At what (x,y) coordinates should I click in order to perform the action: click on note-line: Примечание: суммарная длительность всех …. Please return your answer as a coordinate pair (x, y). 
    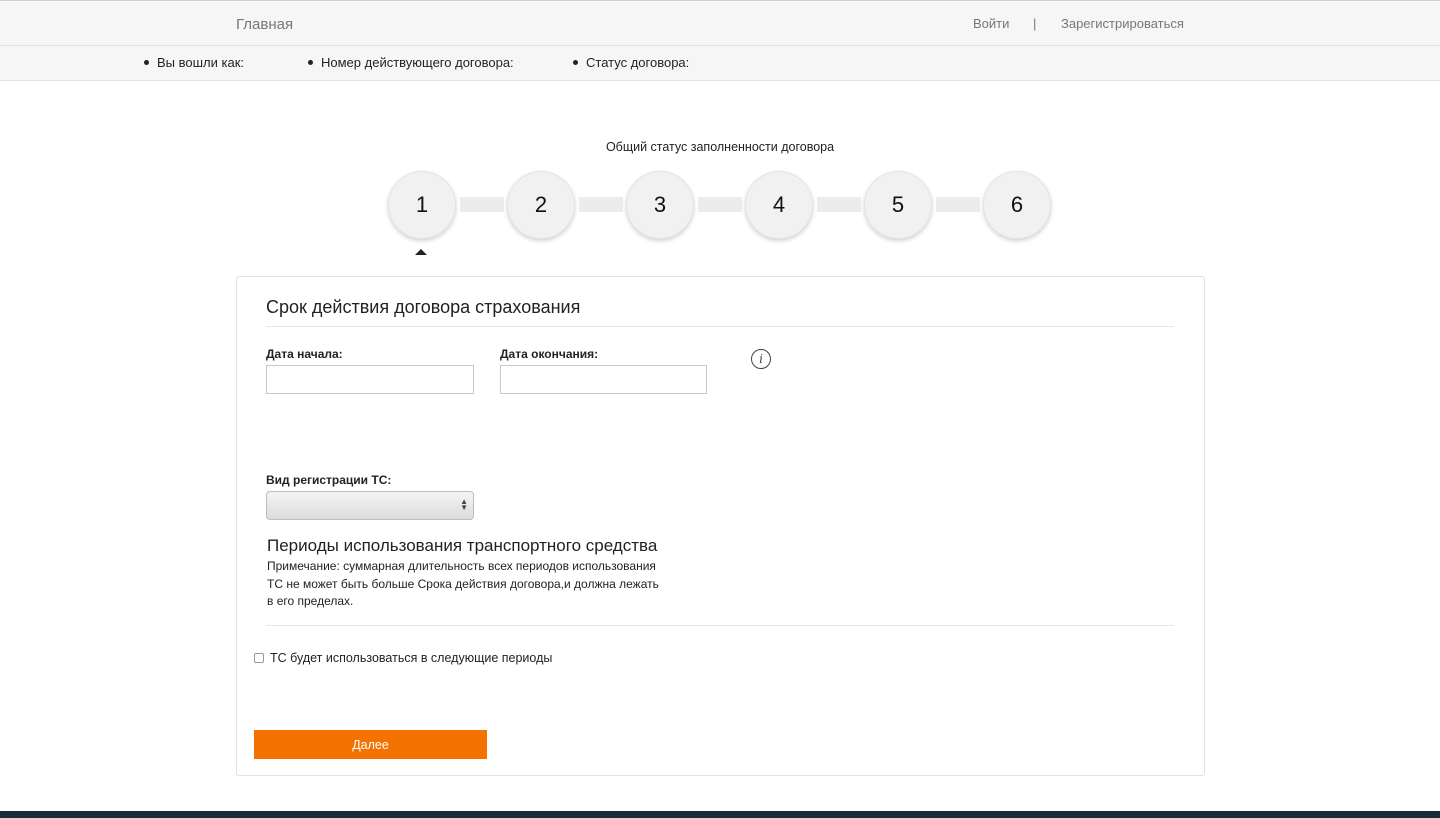
    Looking at the image, I should click on (461, 566).